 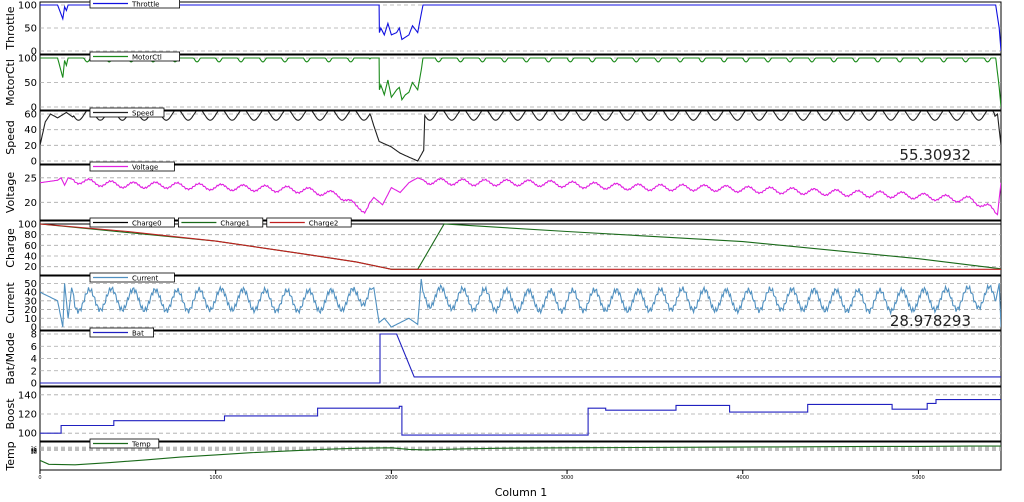 What do you see at coordinates (935, 155) in the screenshot?
I see `value-readout: 55.30932` at bounding box center [935, 155].